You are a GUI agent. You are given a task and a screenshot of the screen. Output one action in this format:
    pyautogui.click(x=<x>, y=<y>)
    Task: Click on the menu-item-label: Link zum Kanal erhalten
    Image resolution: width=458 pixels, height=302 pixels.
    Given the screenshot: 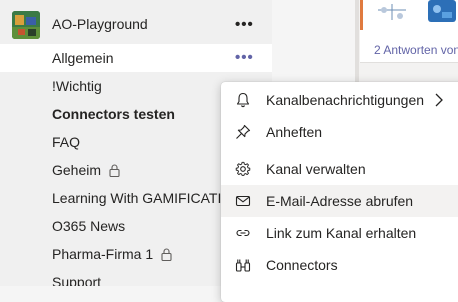 What is the action you would take?
    pyautogui.click(x=341, y=233)
    